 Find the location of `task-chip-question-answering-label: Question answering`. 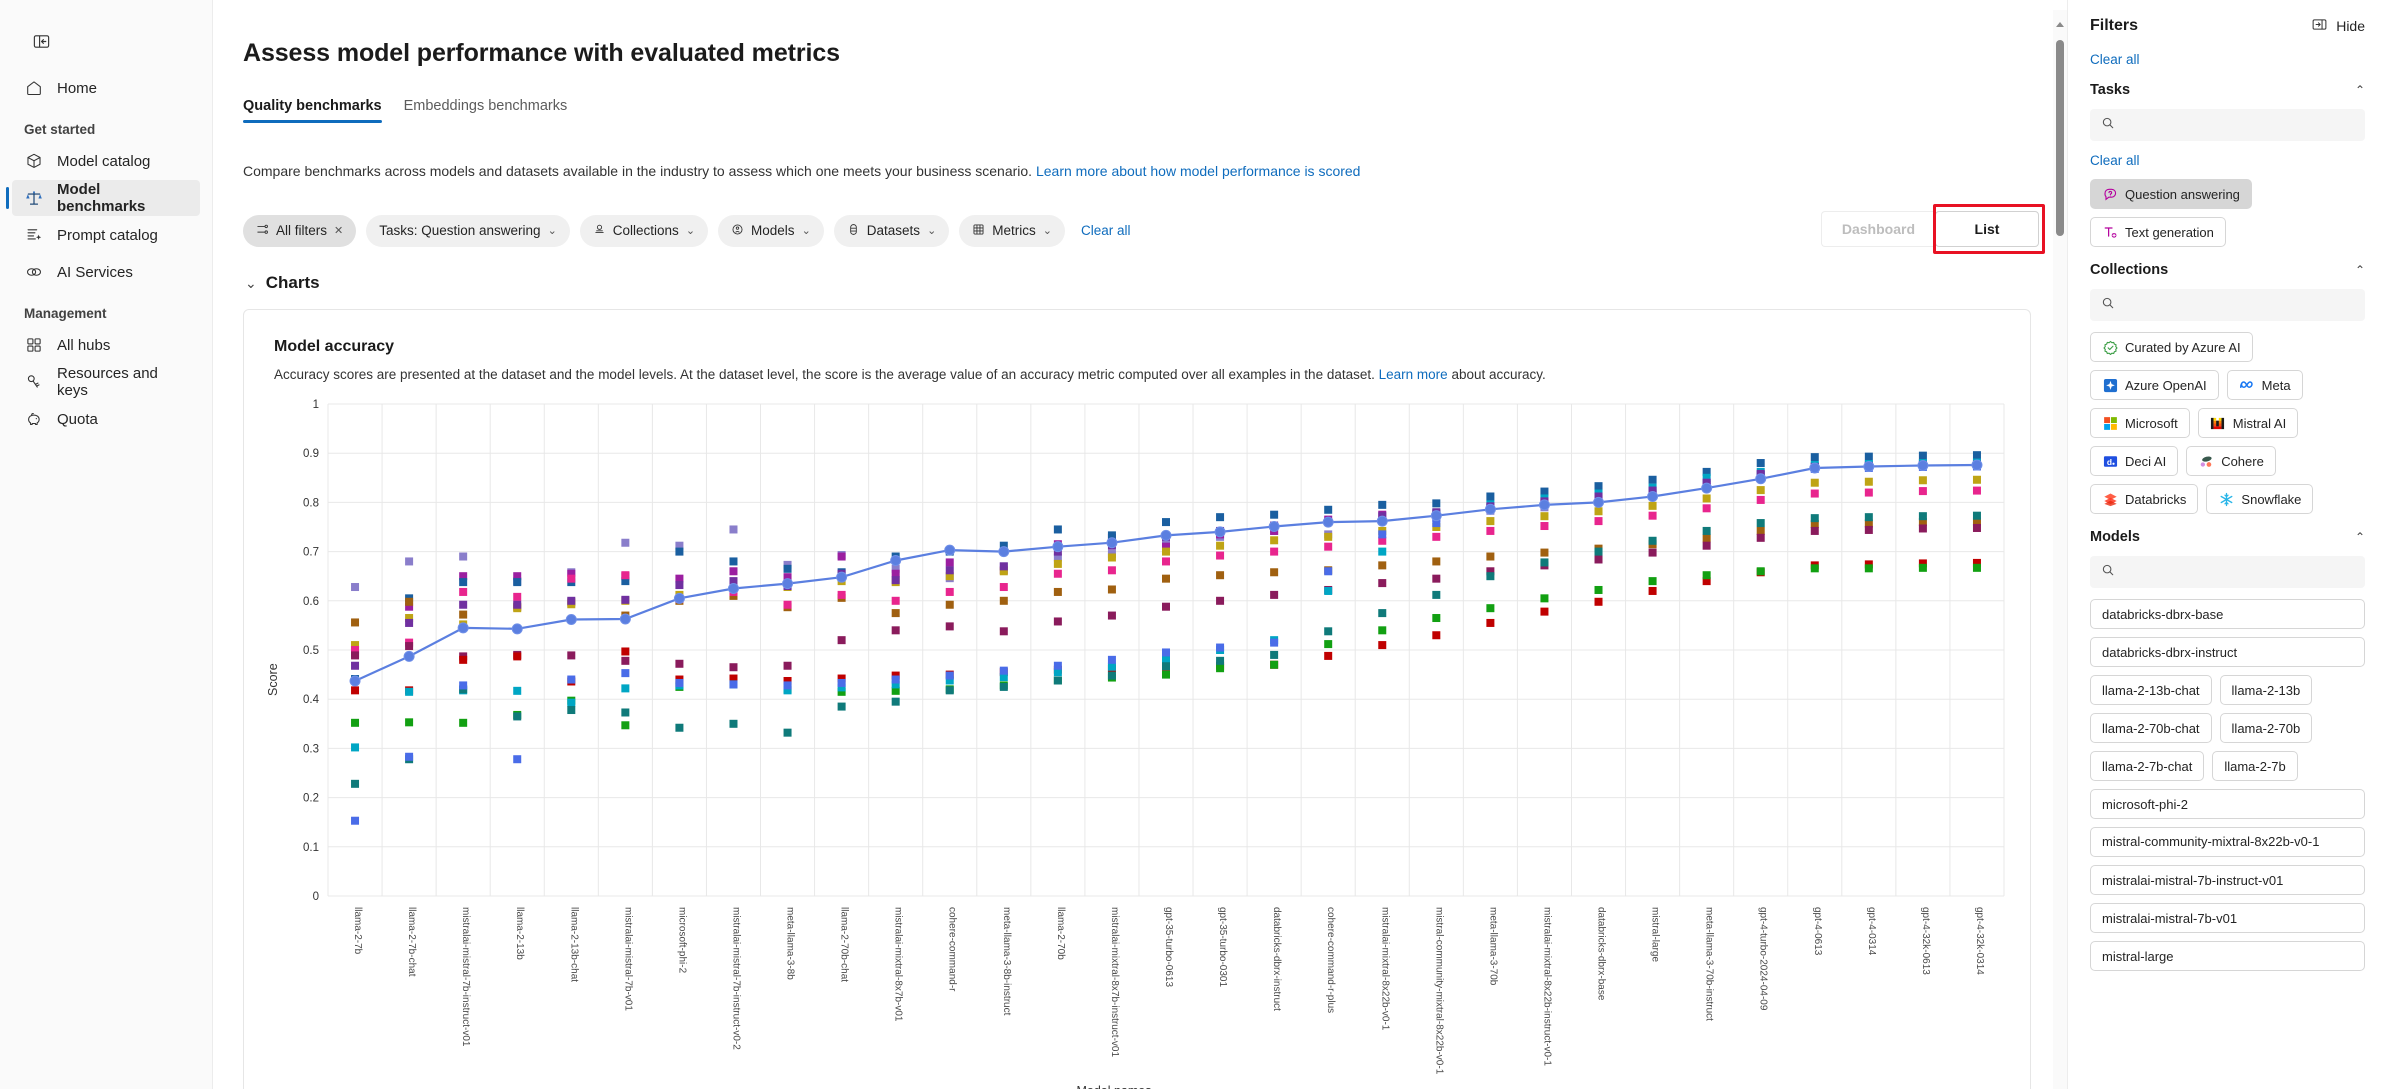

task-chip-question-answering-label: Question answering is located at coordinates (2182, 194).